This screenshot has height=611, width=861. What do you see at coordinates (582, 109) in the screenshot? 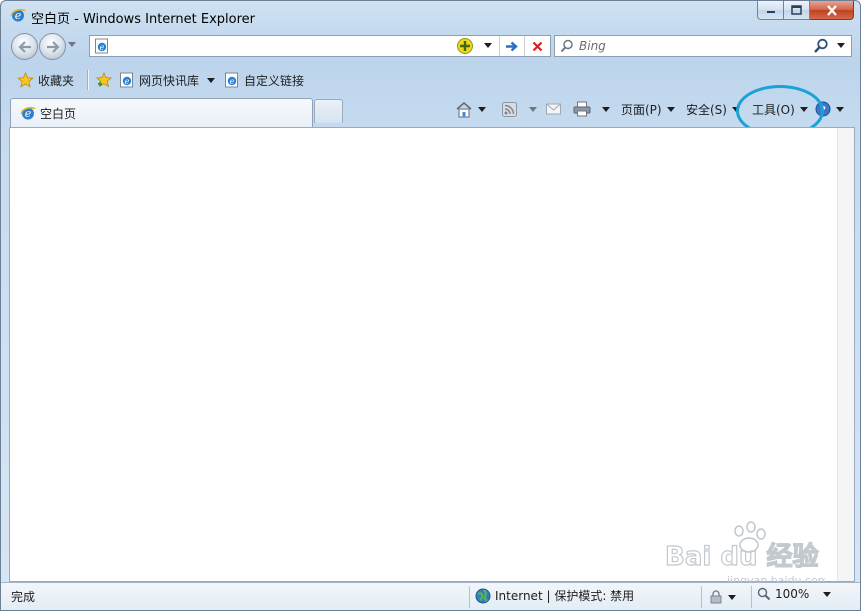
I see `printer-icon` at bounding box center [582, 109].